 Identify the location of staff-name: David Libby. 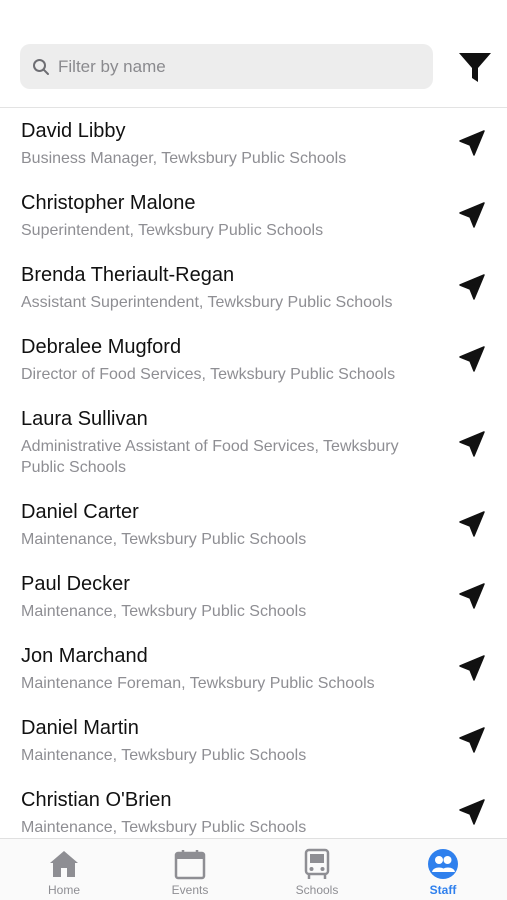
(73, 131).